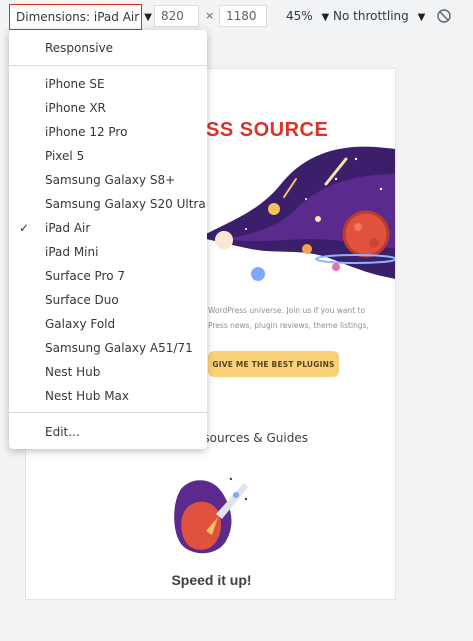  What do you see at coordinates (85, 276) in the screenshot?
I see `menu-item-label: Surface Pro 7` at bounding box center [85, 276].